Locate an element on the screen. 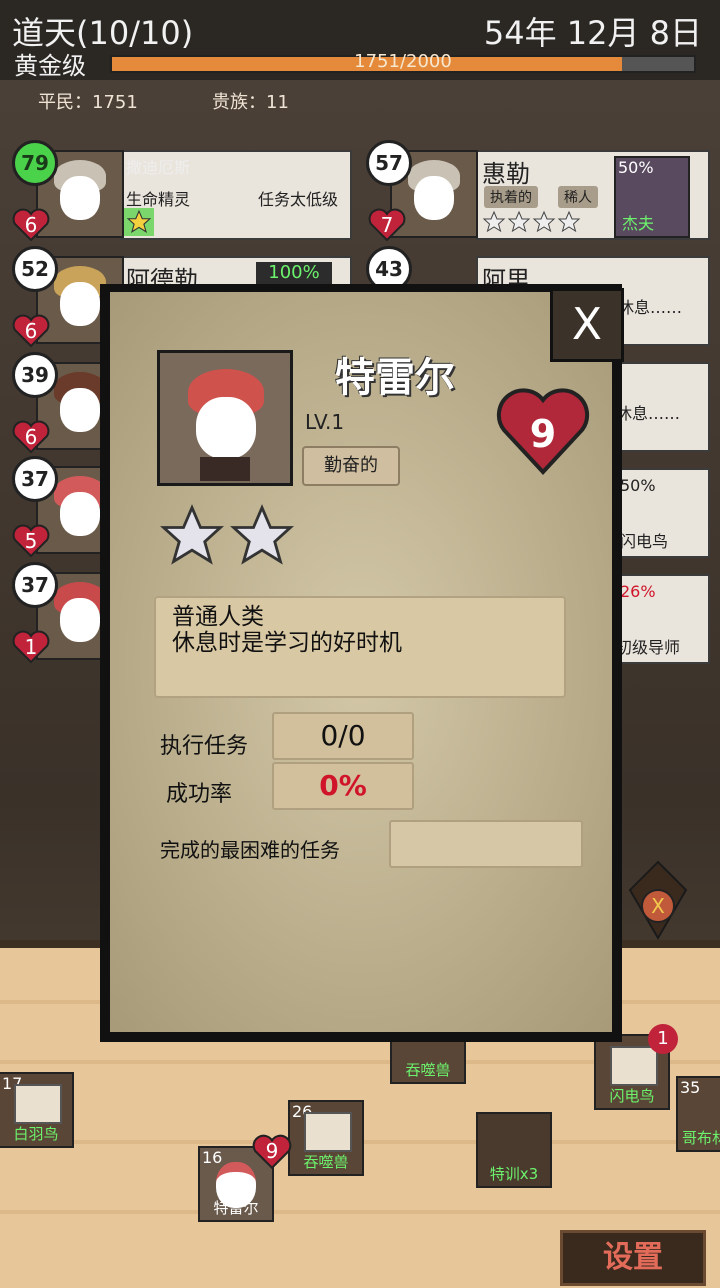  item-name: 闪电鸟 is located at coordinates (644, 541).